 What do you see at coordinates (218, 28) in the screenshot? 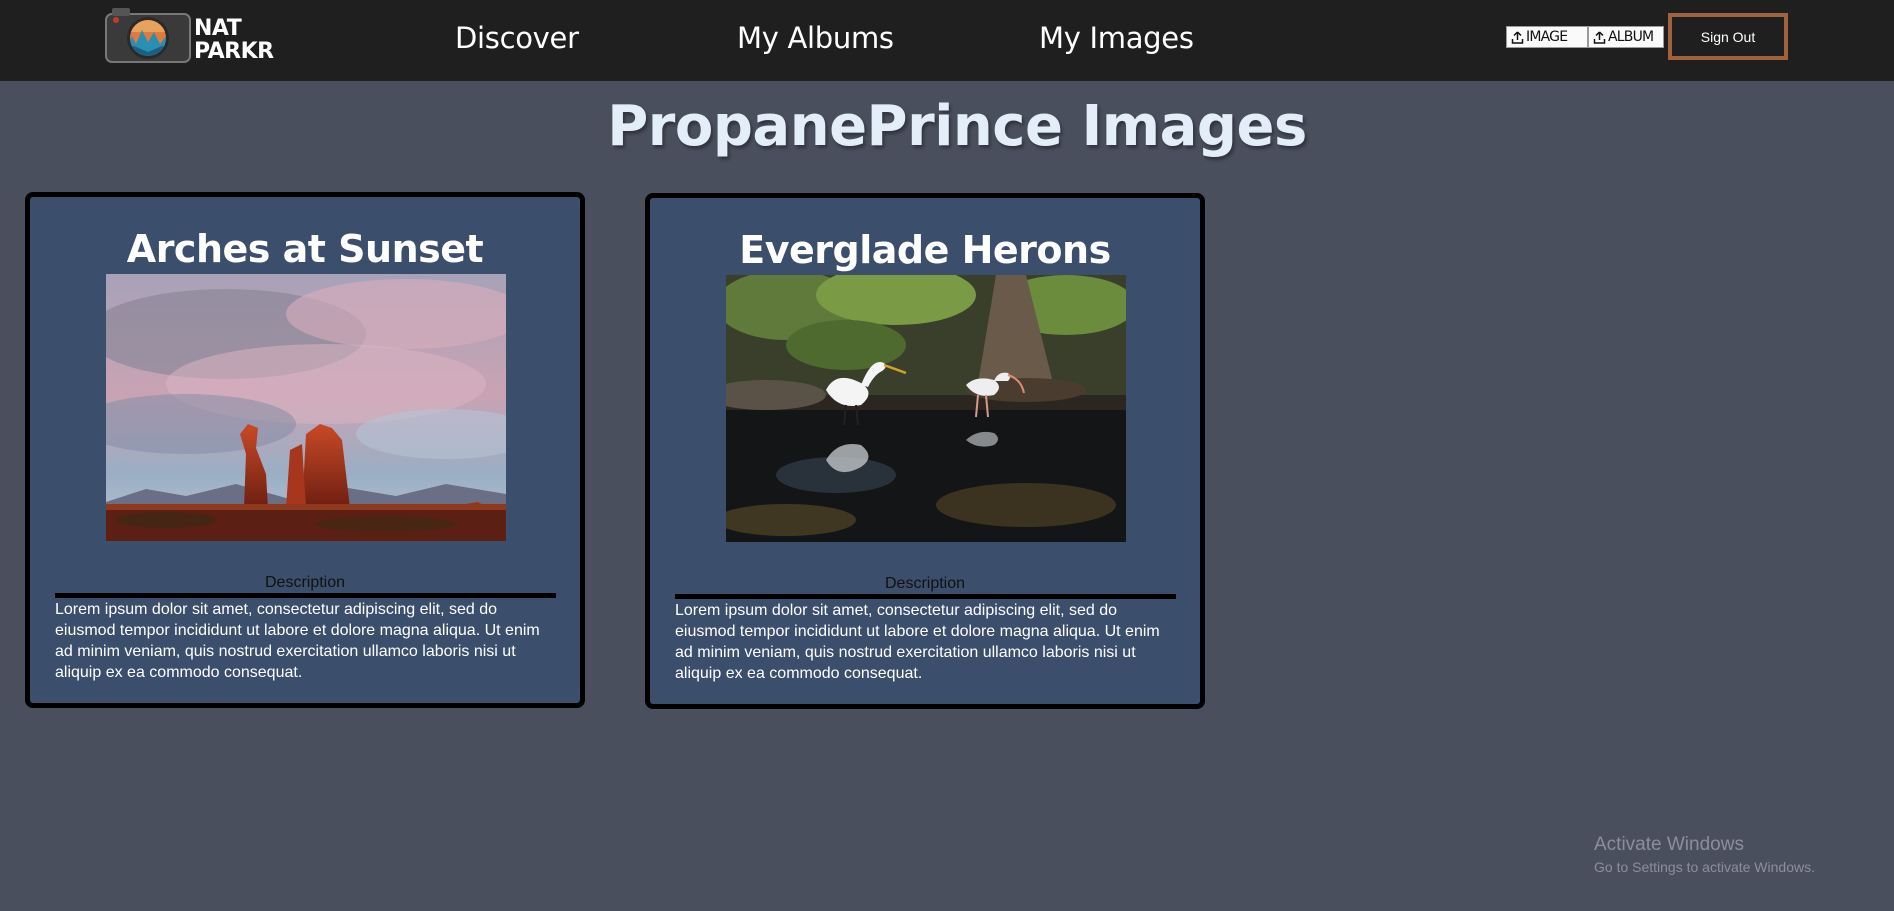
I see `logo-line-1: NAT` at bounding box center [218, 28].